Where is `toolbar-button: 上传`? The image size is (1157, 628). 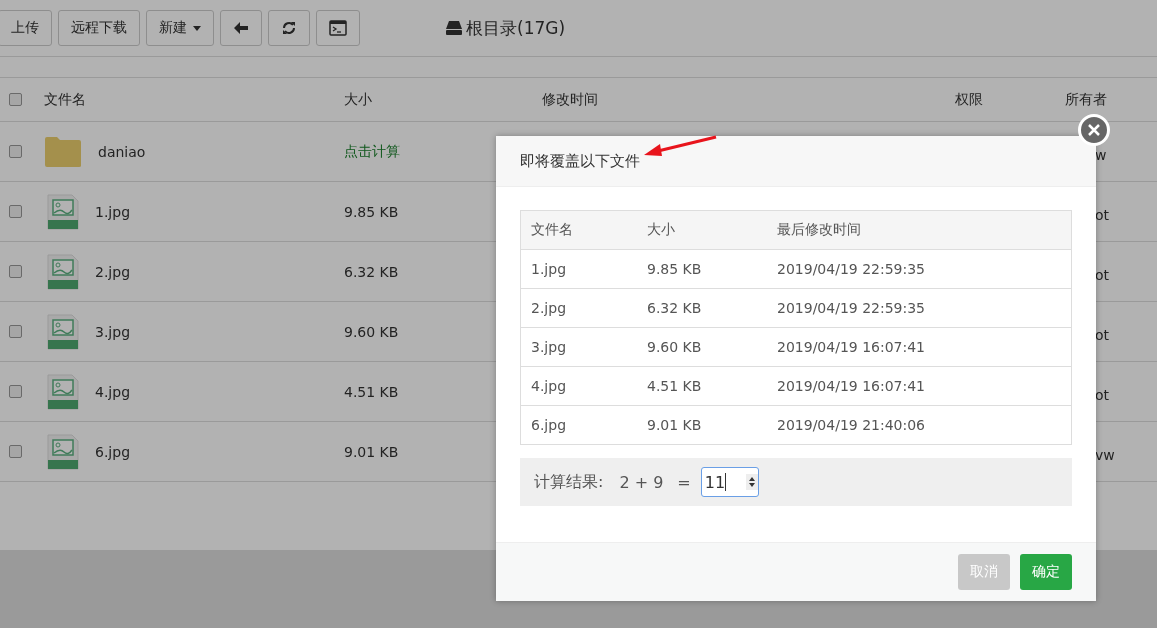 toolbar-button: 上传 is located at coordinates (26, 28).